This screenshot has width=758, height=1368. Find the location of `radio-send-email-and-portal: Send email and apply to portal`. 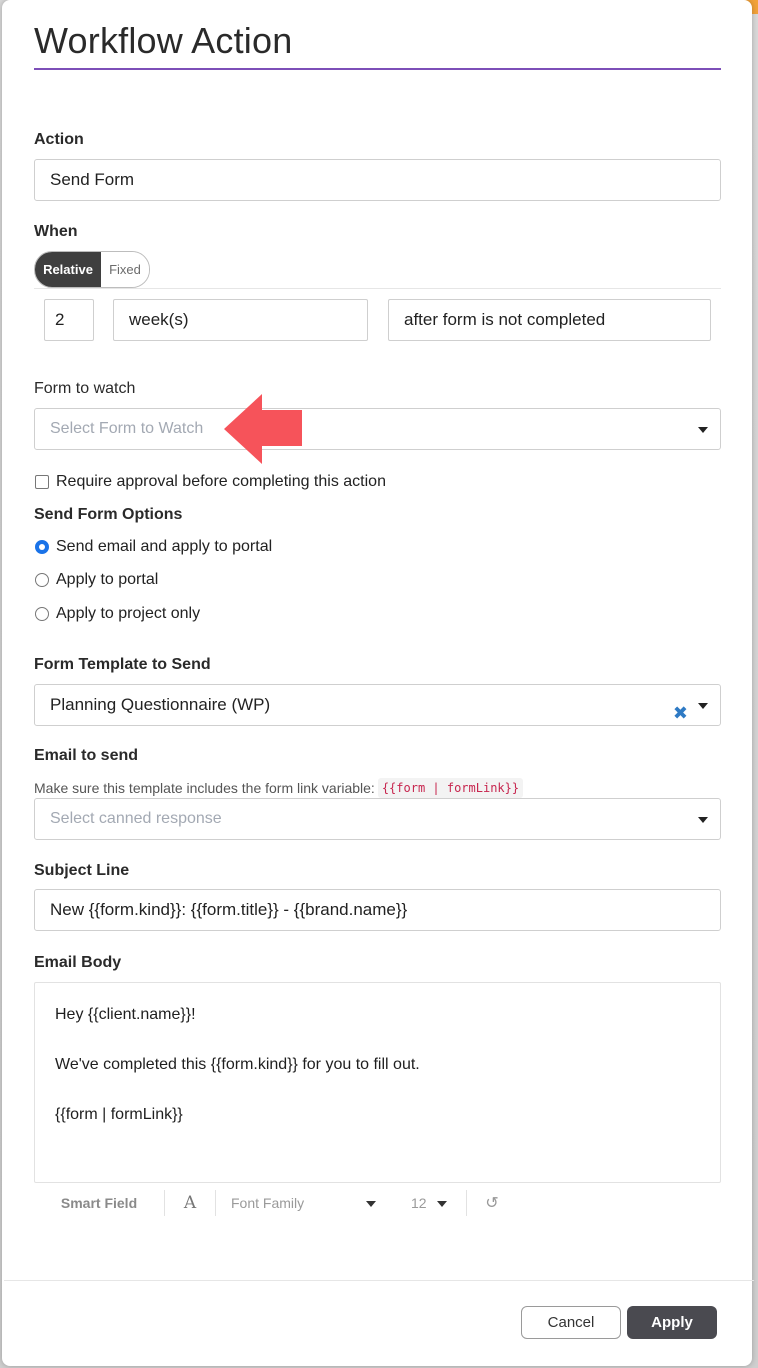

radio-send-email-and-portal: Send email and apply to portal is located at coordinates (153, 547).